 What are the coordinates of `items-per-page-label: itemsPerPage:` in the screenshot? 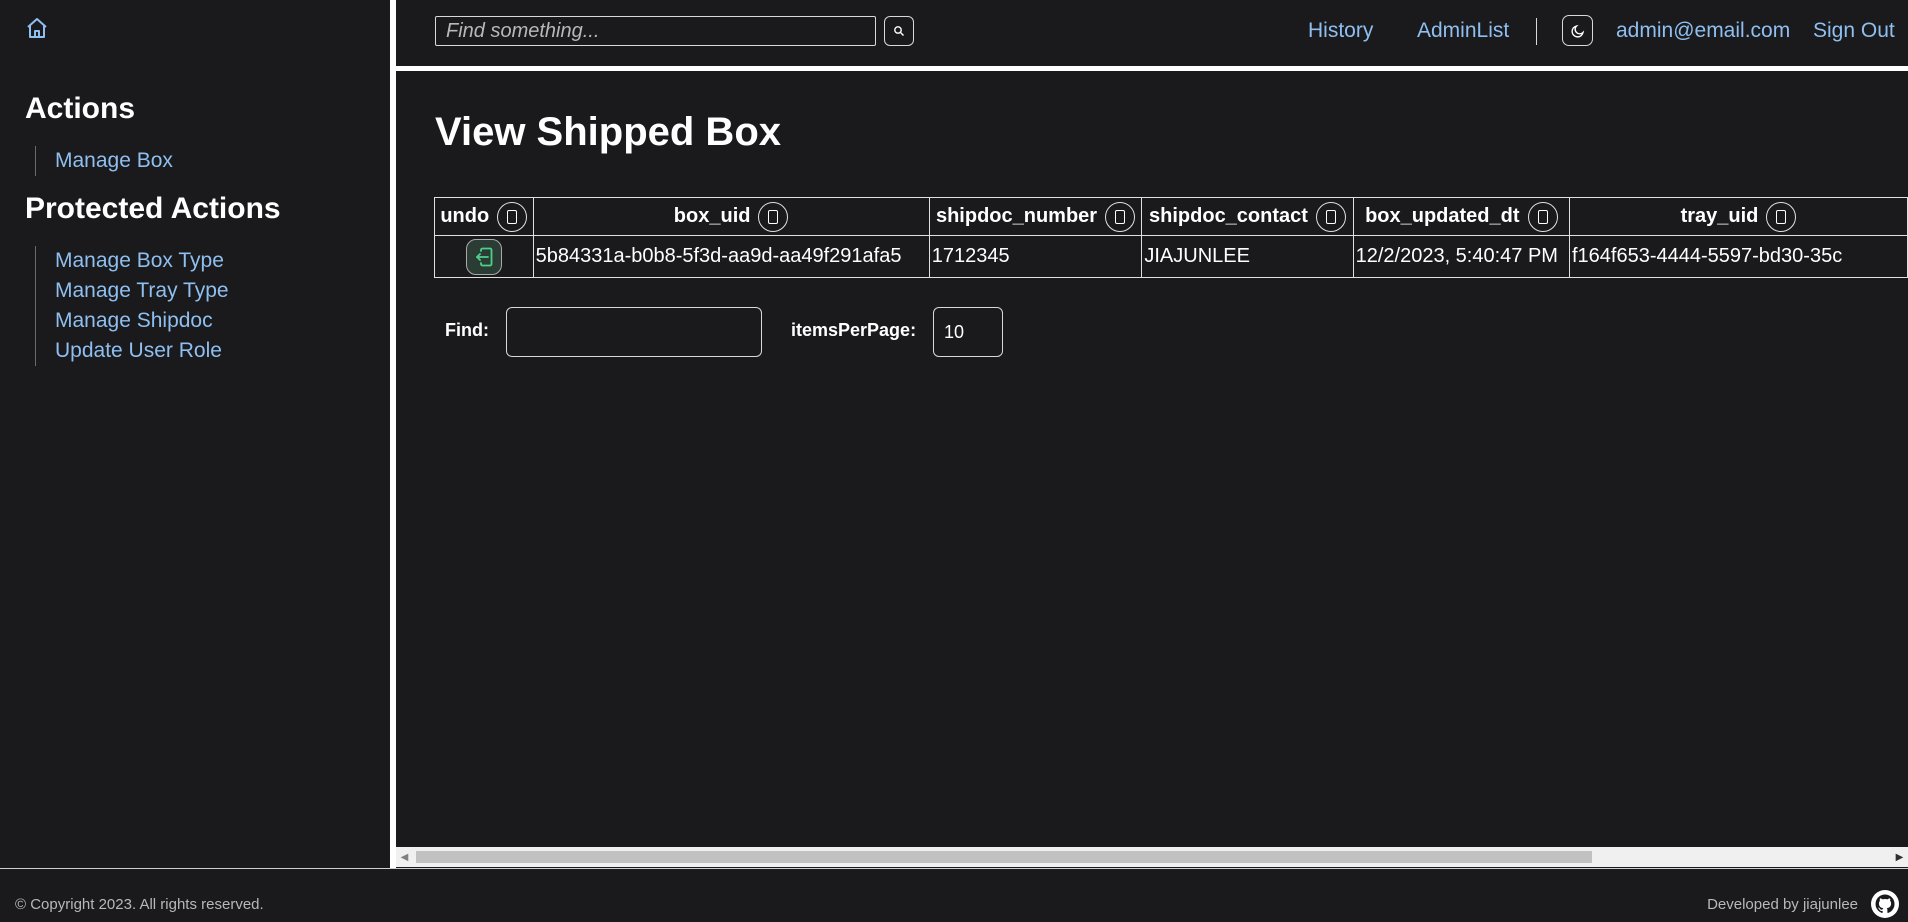 It's located at (854, 330).